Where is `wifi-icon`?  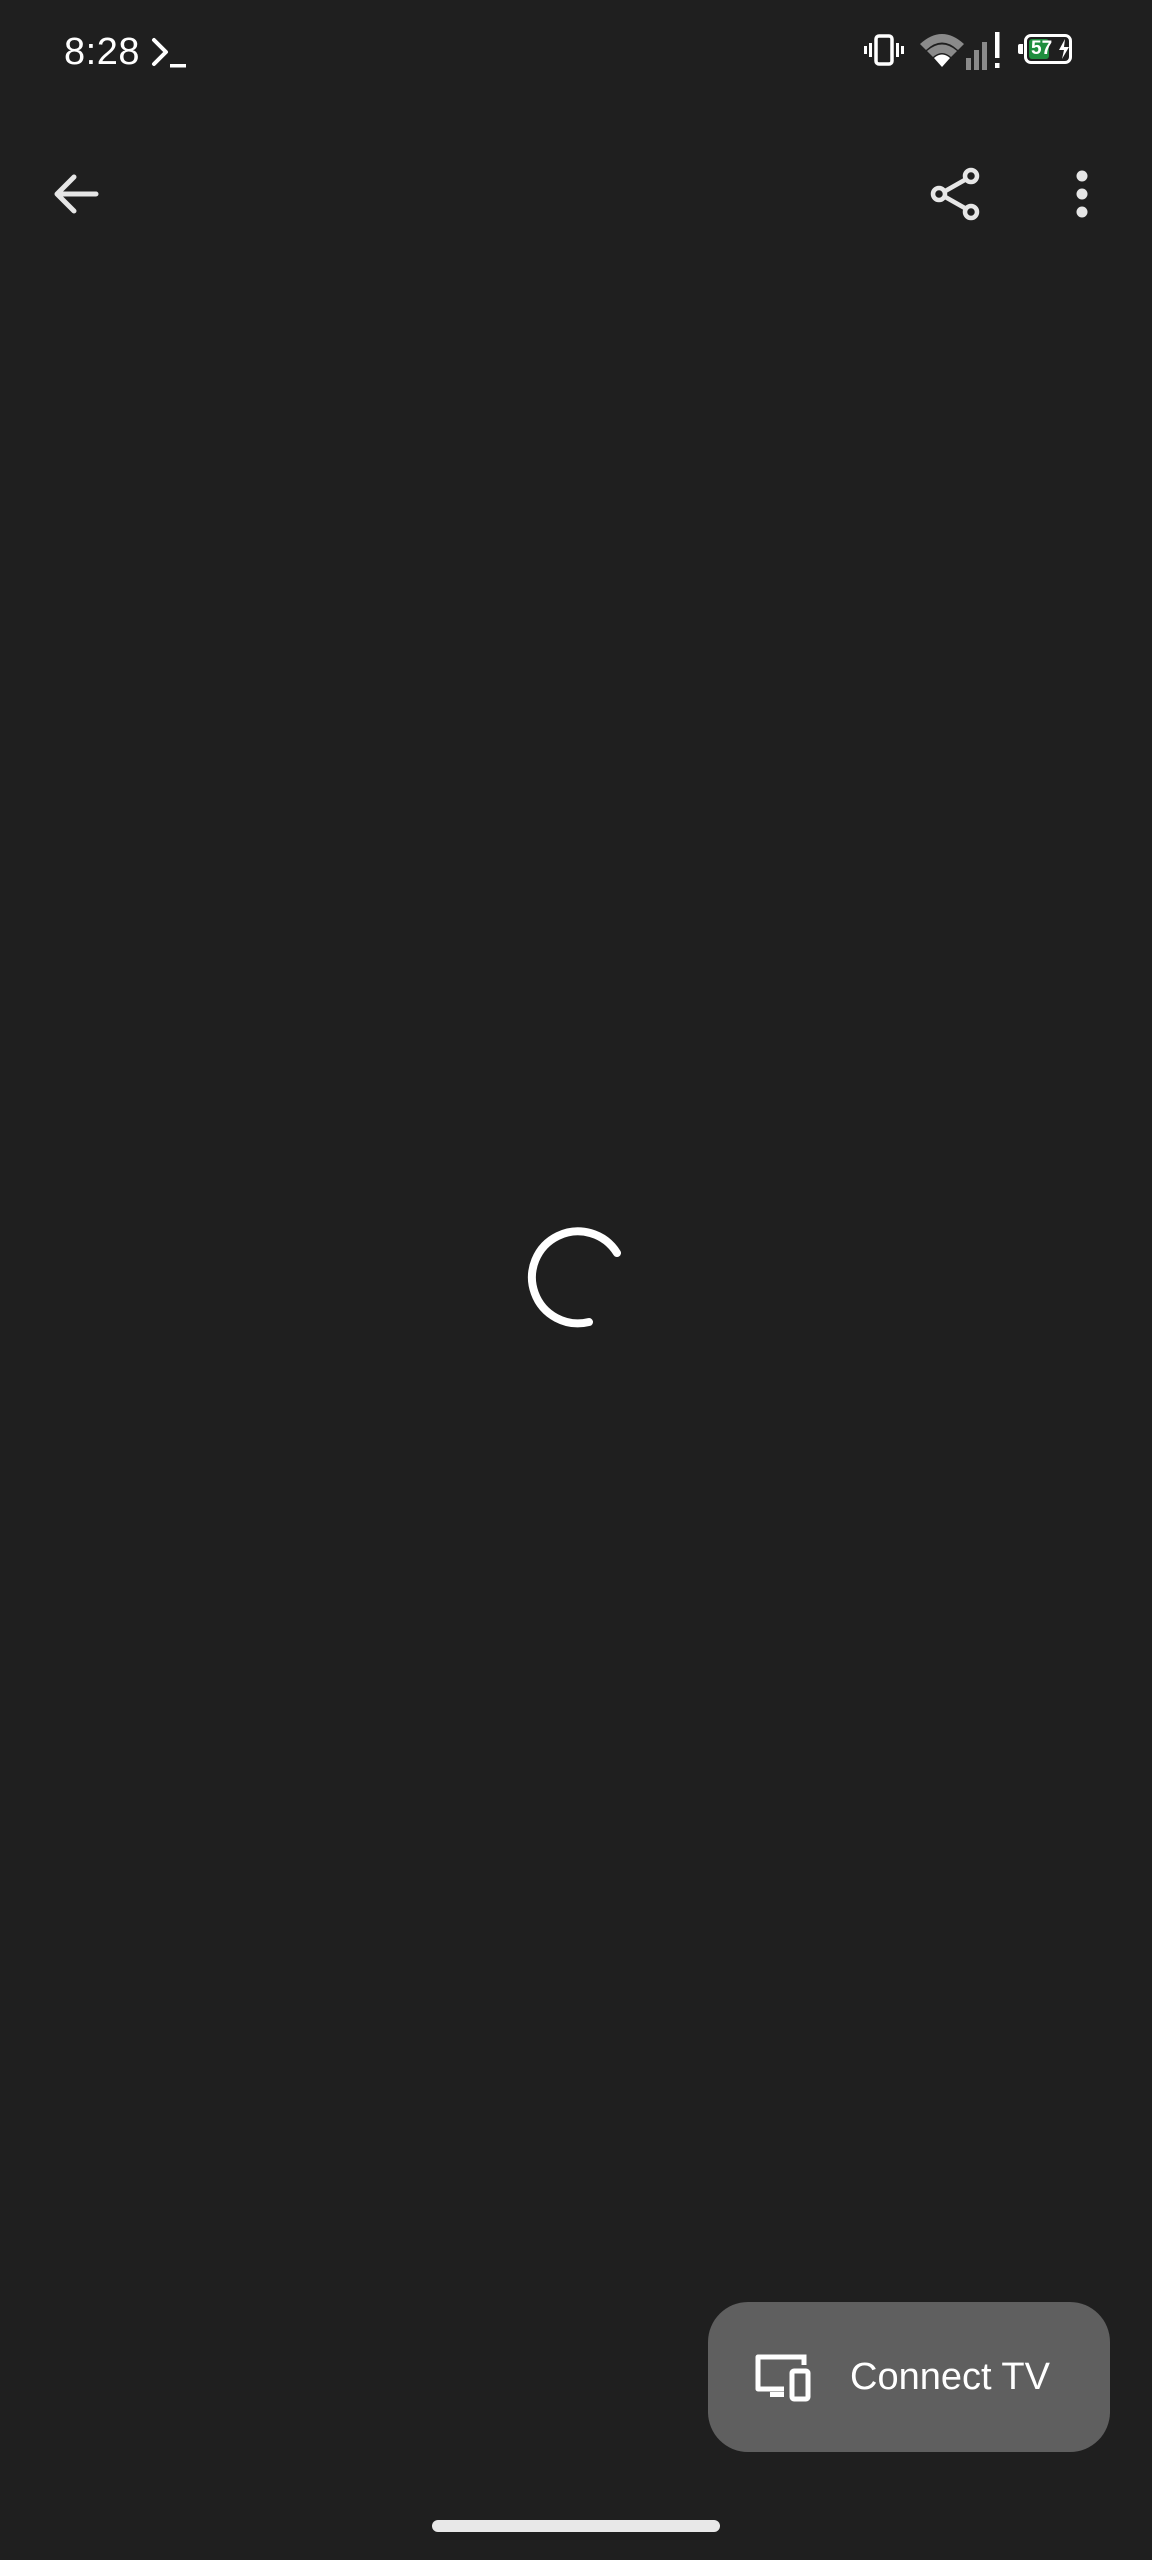 wifi-icon is located at coordinates (942, 50).